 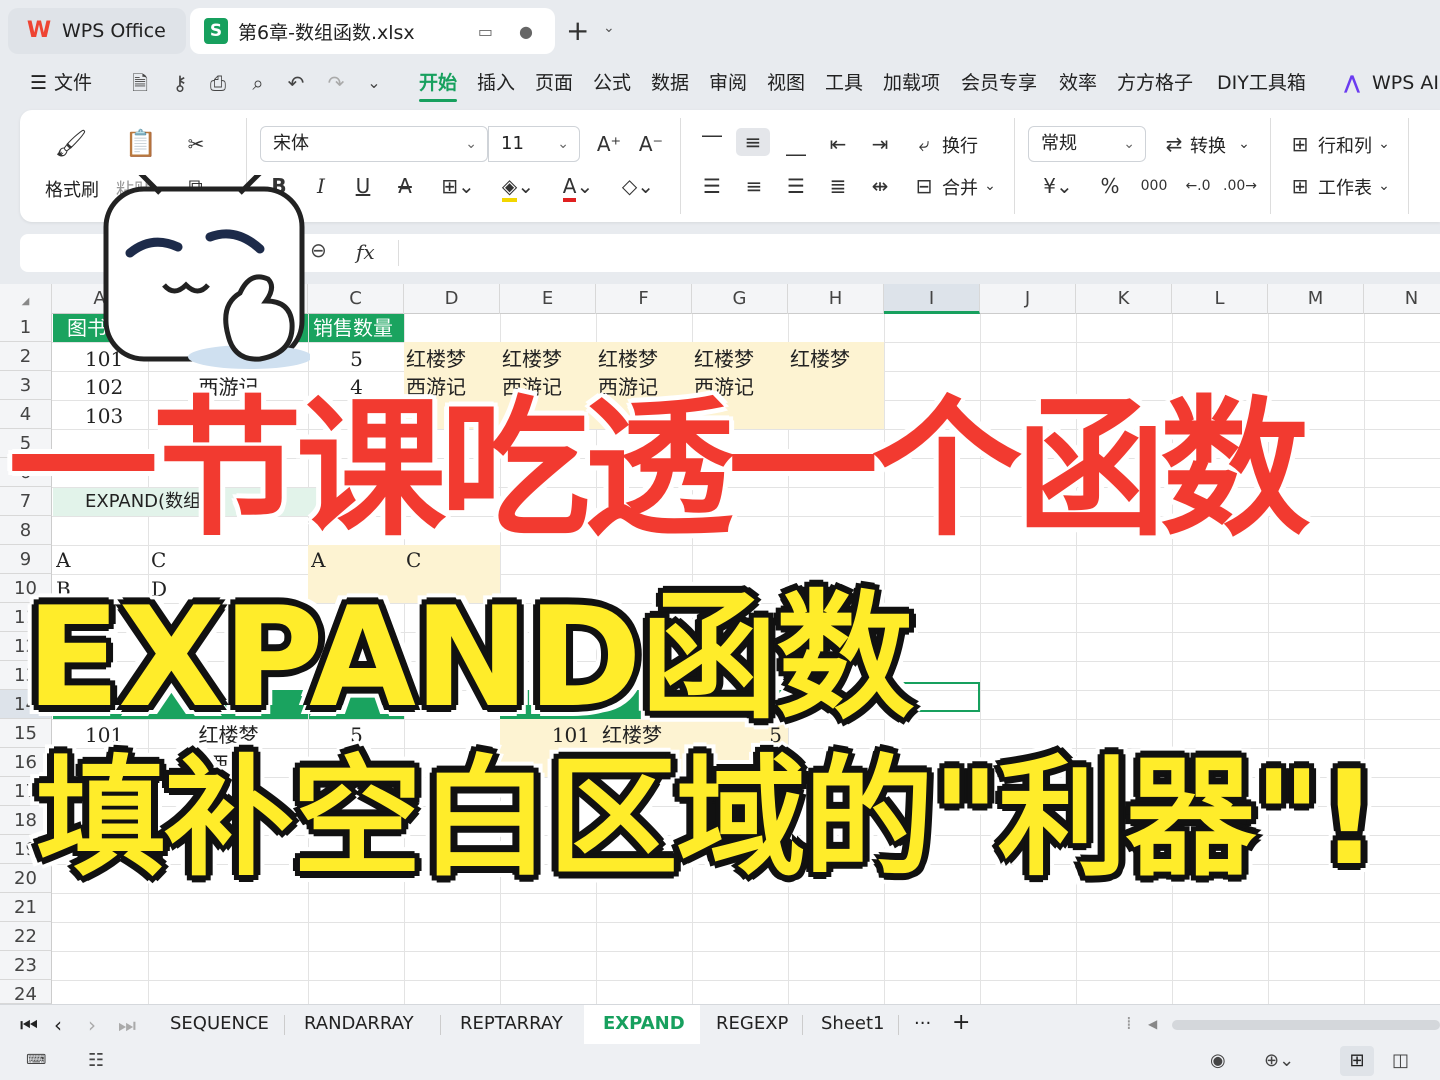 I want to click on italic-icon: I, so click(x=321, y=186).